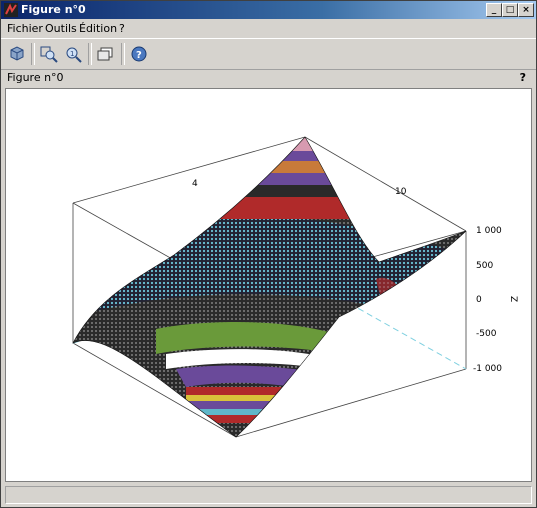 Image resolution: width=537 pixels, height=508 pixels. What do you see at coordinates (53, 9) in the screenshot?
I see `window-title: Figure n°0` at bounding box center [53, 9].